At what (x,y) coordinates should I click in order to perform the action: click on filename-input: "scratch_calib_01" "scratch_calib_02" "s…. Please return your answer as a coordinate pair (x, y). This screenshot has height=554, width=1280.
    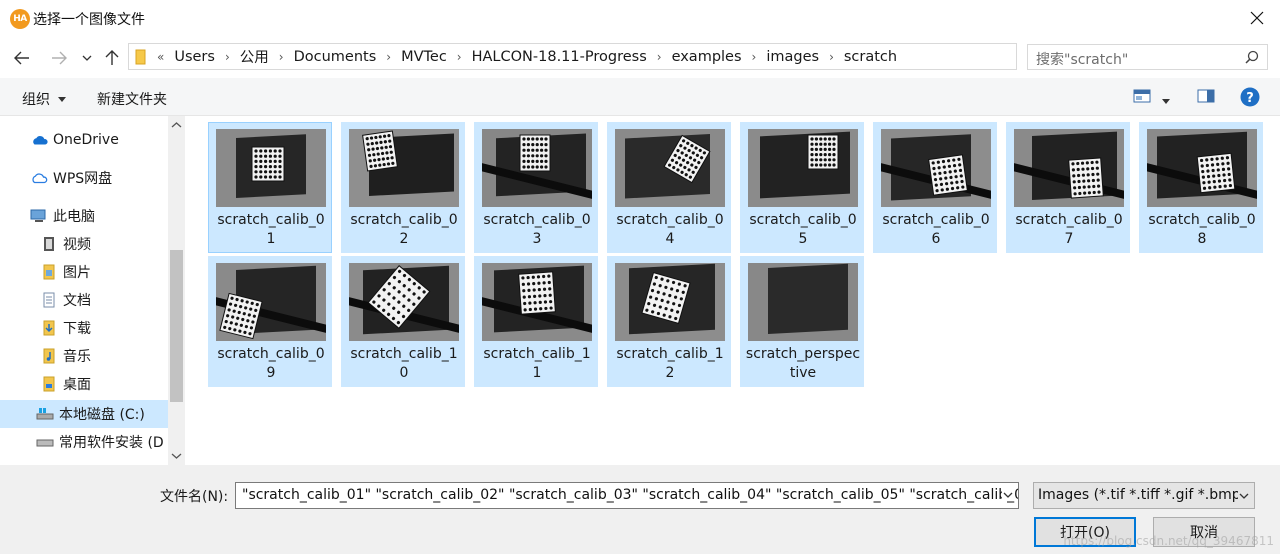
    Looking at the image, I should click on (627, 495).